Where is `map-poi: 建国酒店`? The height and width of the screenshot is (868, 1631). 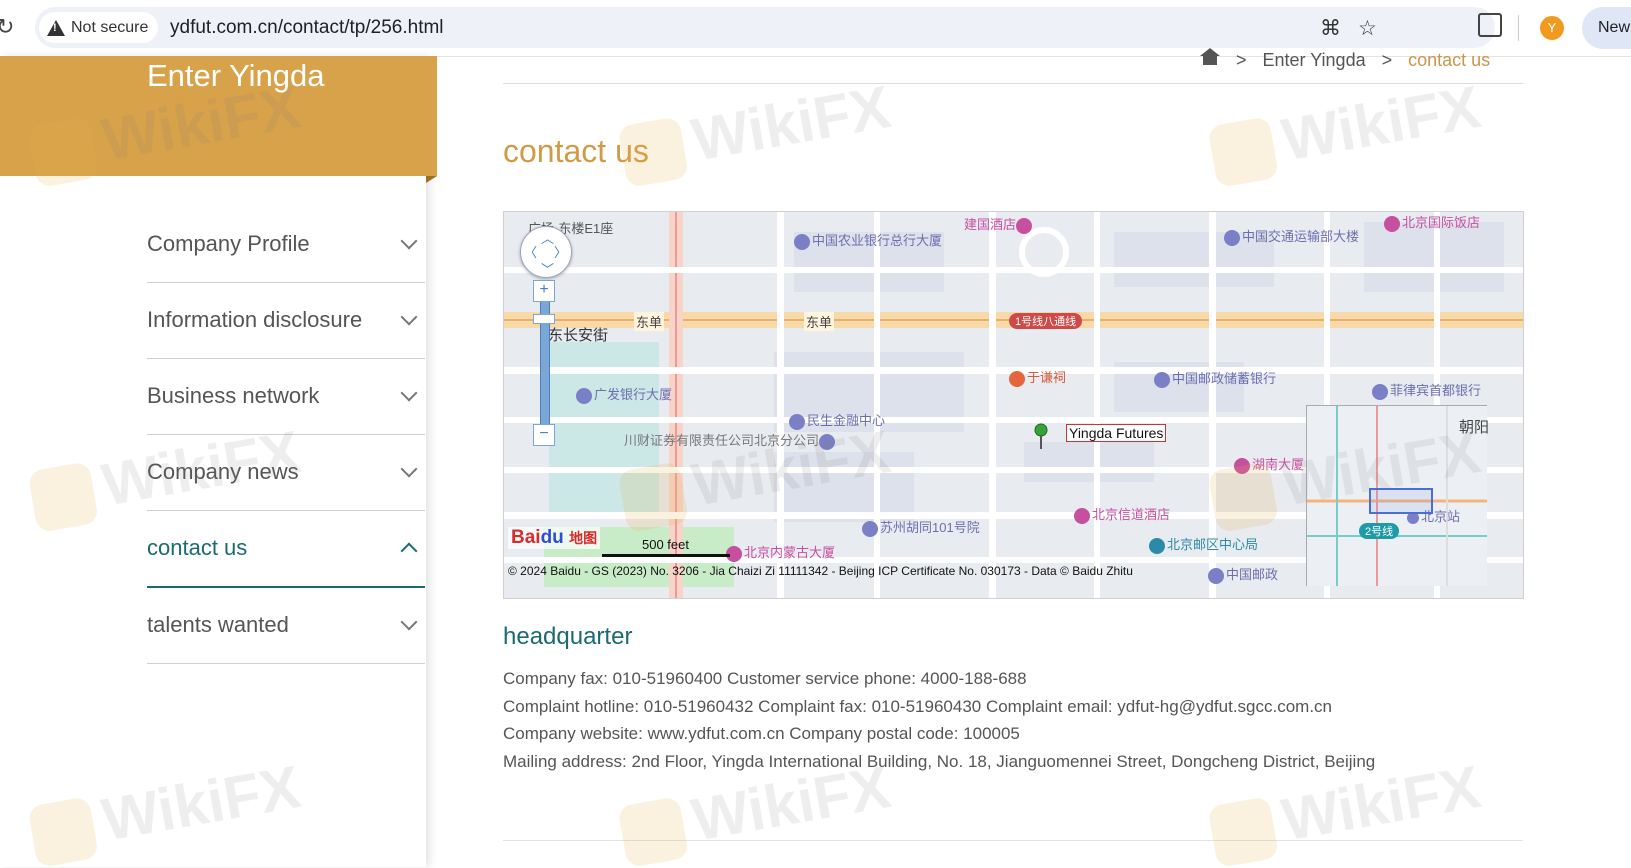 map-poi: 建国酒店 is located at coordinates (999, 224).